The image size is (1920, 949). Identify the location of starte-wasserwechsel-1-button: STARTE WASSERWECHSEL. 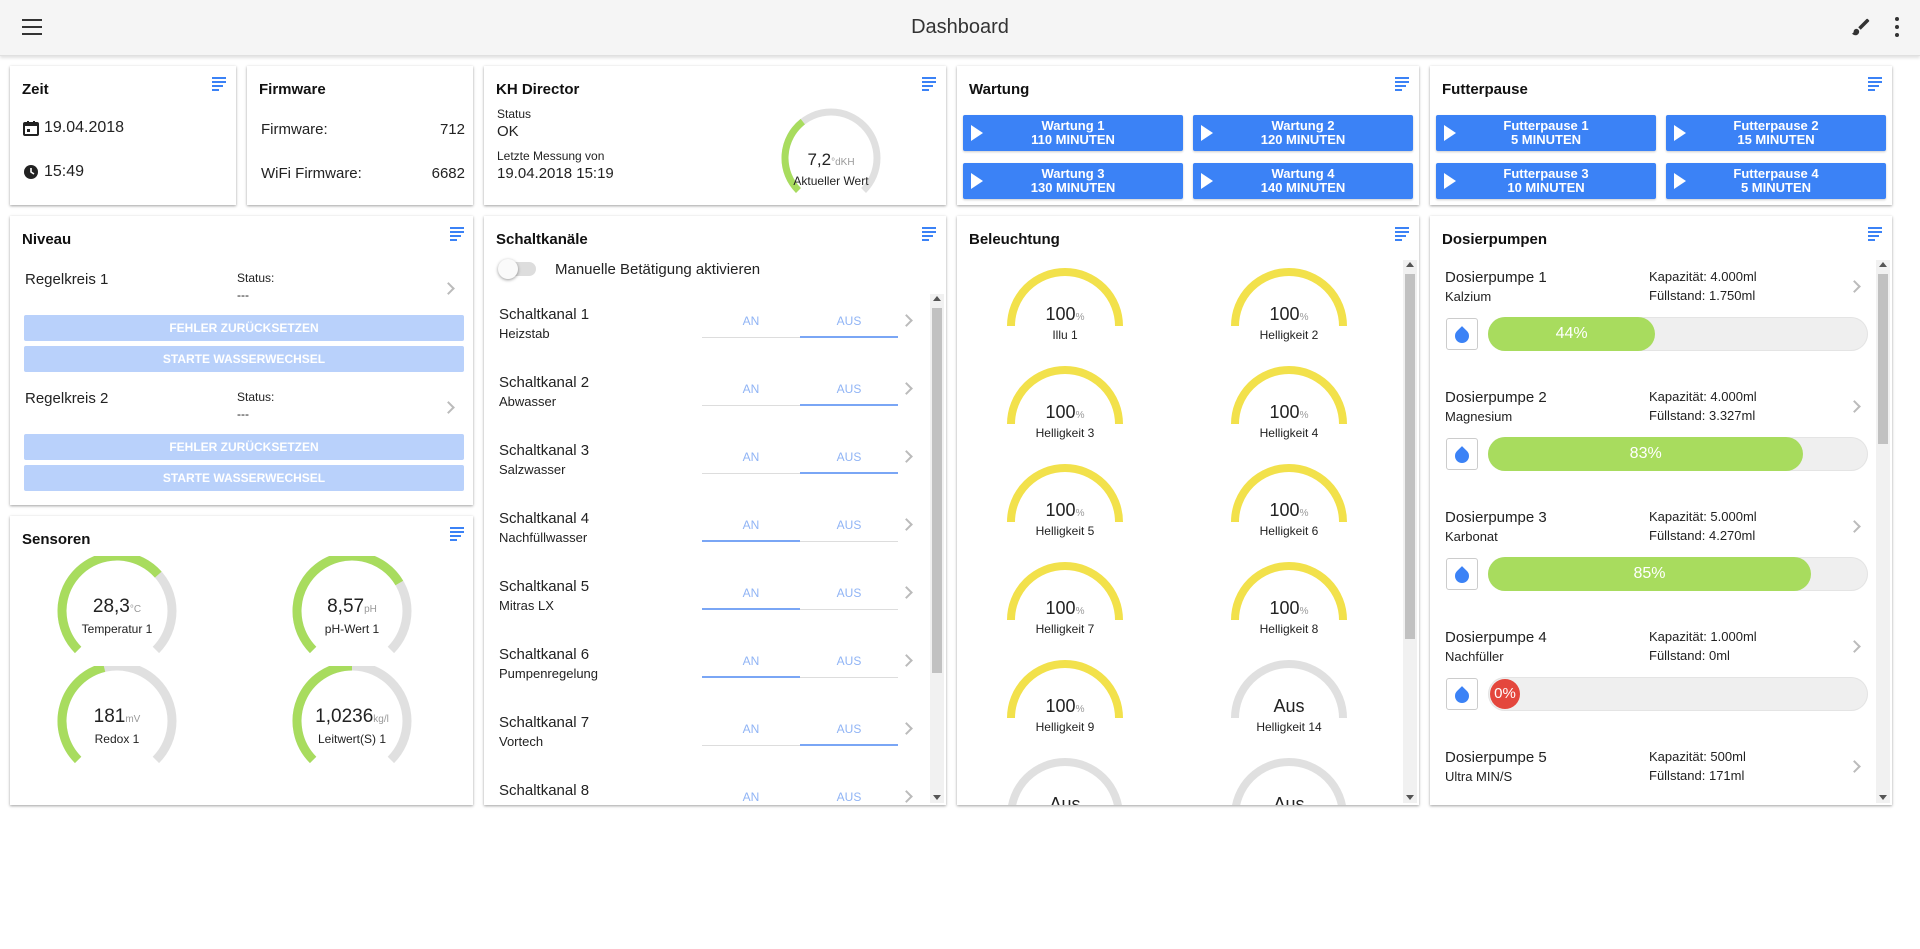
(244, 359).